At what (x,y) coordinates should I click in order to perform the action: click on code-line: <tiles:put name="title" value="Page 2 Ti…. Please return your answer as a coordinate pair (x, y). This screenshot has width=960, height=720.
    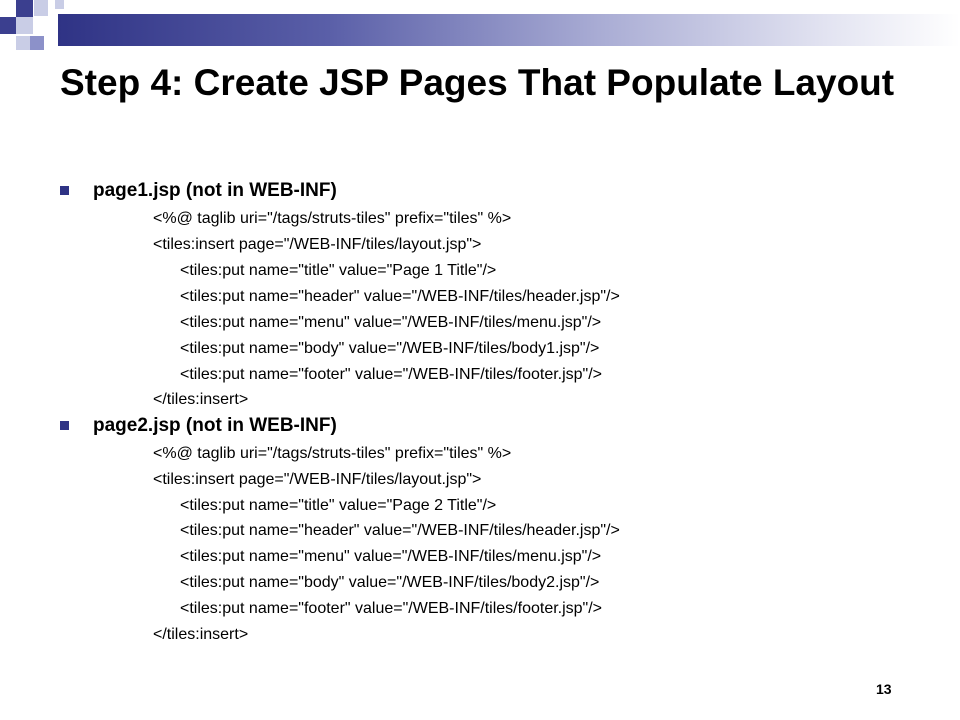
    Looking at the image, I should click on (338, 505).